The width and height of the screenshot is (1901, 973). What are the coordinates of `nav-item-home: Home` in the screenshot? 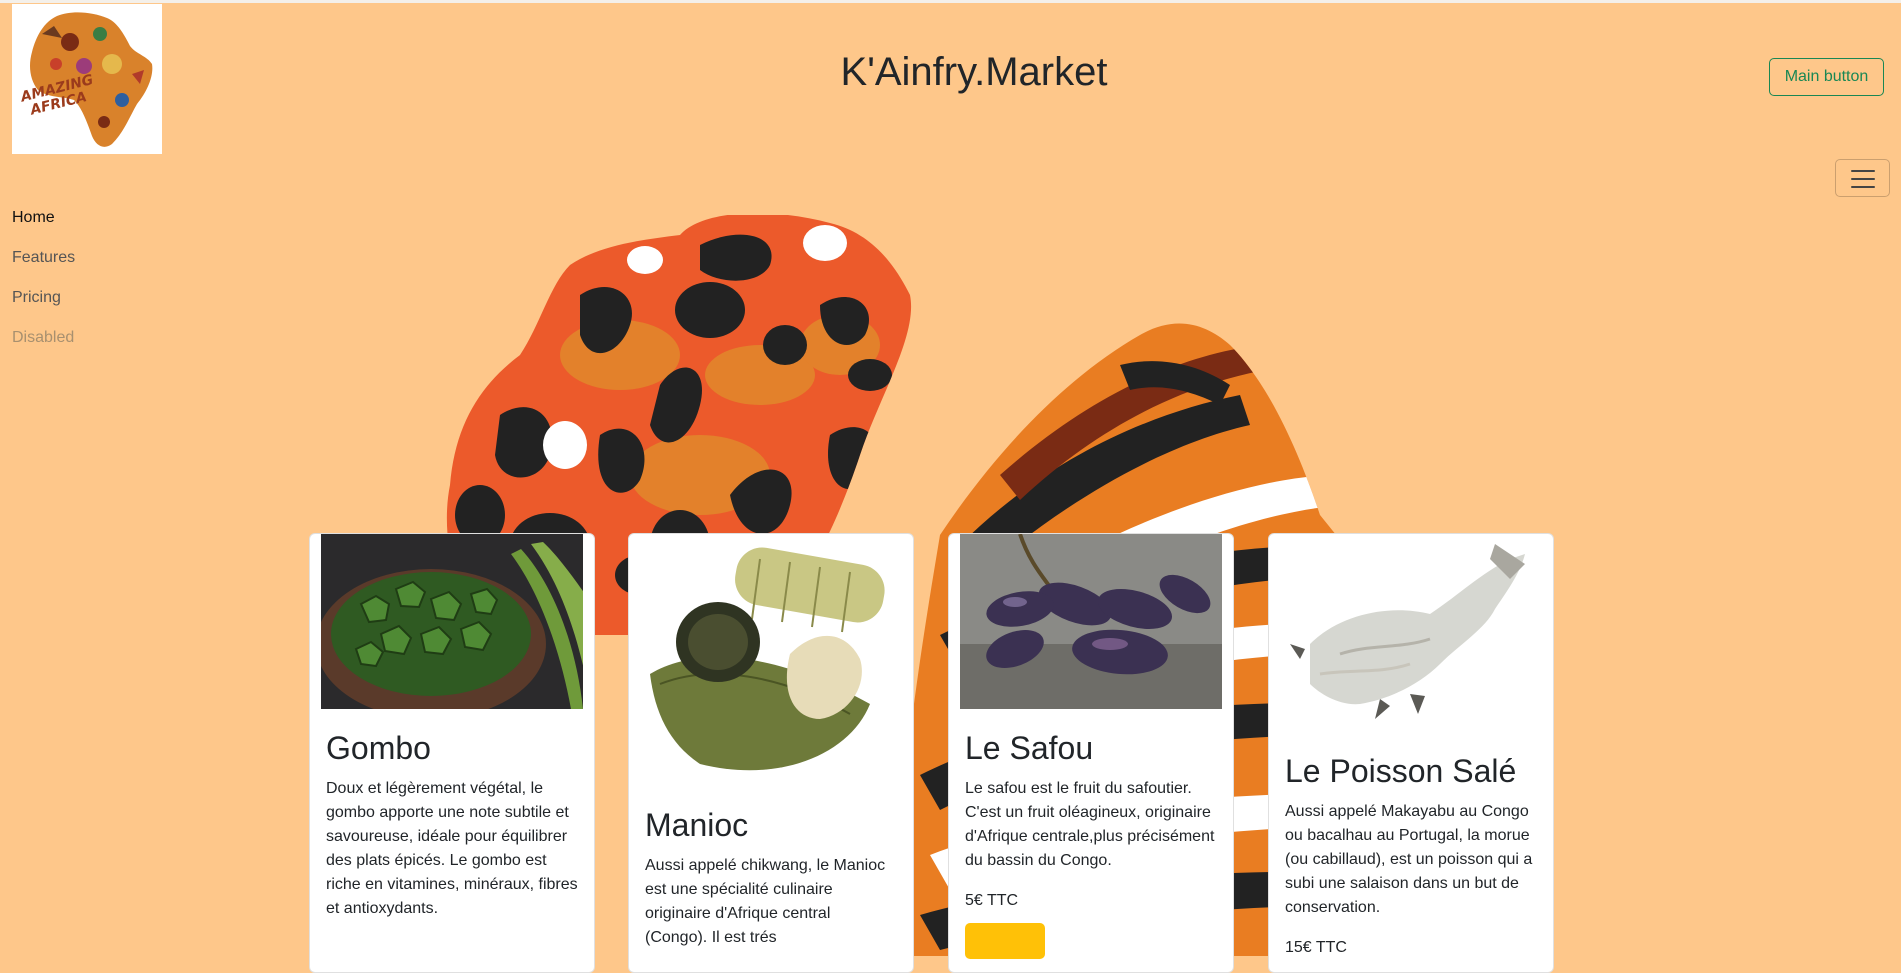 It's located at (43, 218).